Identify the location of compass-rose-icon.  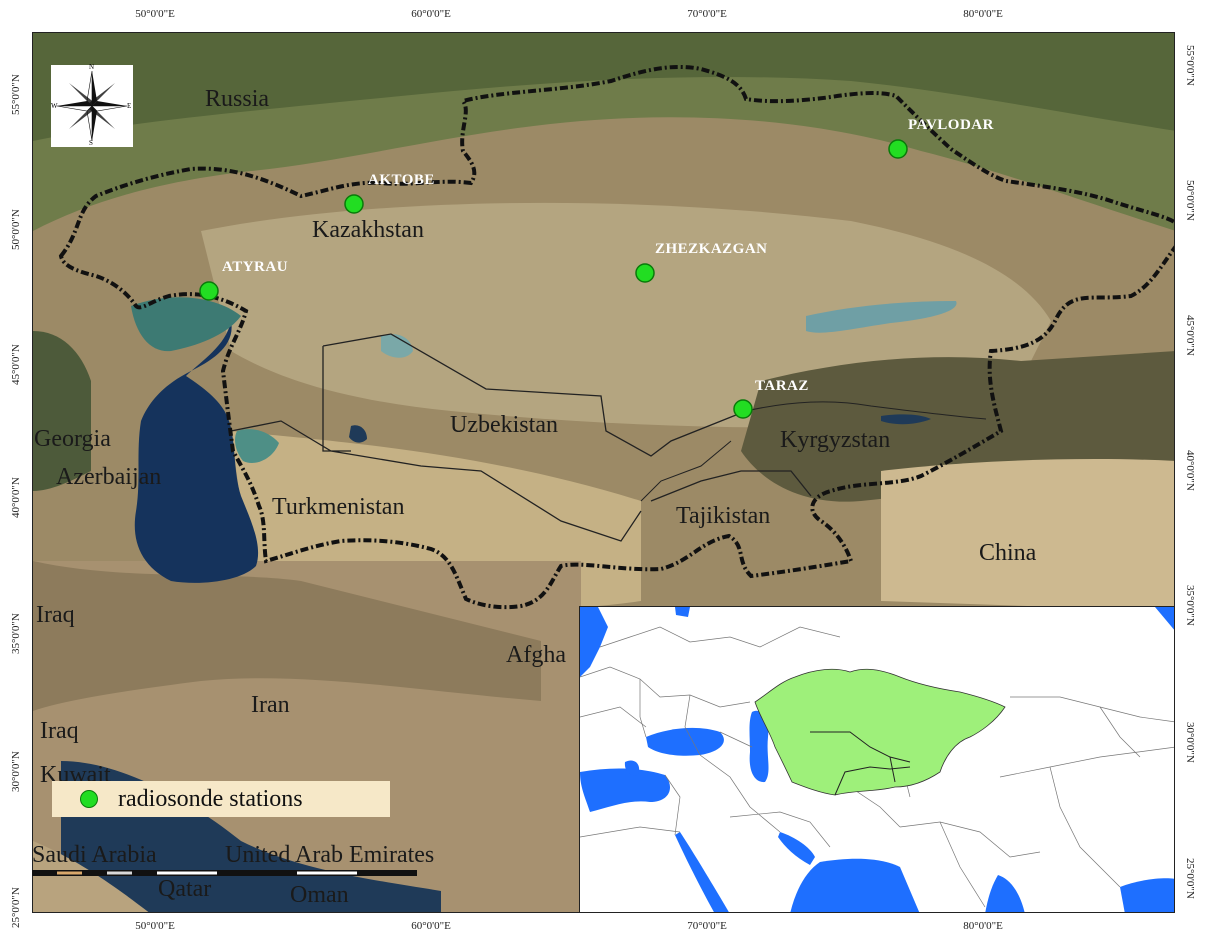
(92, 106).